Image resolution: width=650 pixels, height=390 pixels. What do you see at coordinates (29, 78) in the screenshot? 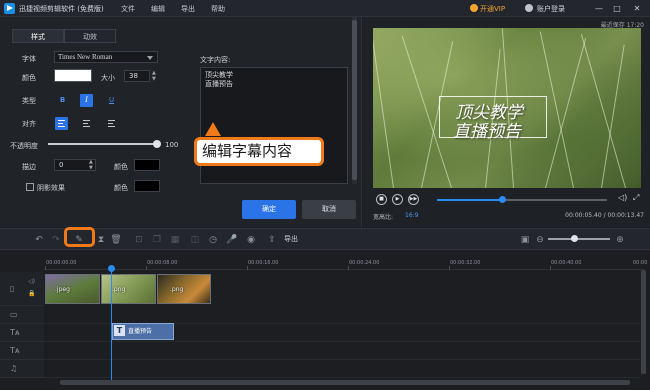
I see `color-label: 颜色` at bounding box center [29, 78].